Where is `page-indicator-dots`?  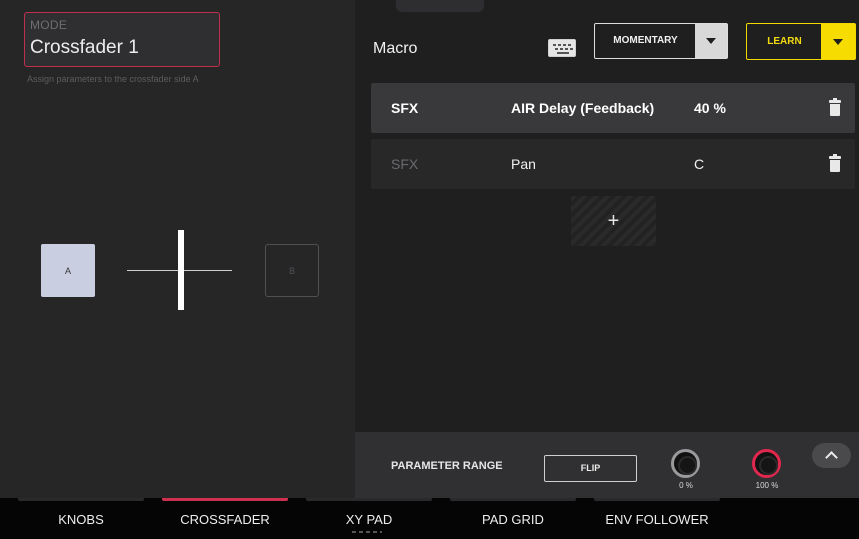 page-indicator-dots is located at coordinates (367, 532).